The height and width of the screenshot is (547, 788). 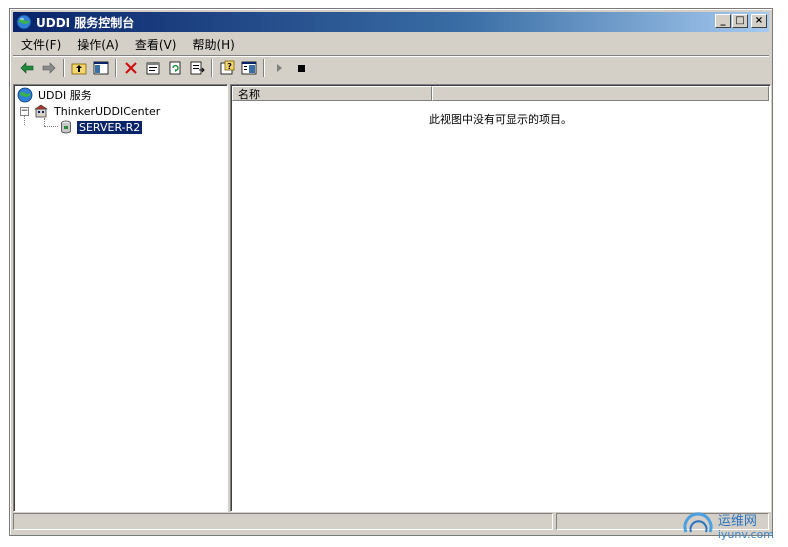 I want to click on stop-button, so click(x=301, y=68).